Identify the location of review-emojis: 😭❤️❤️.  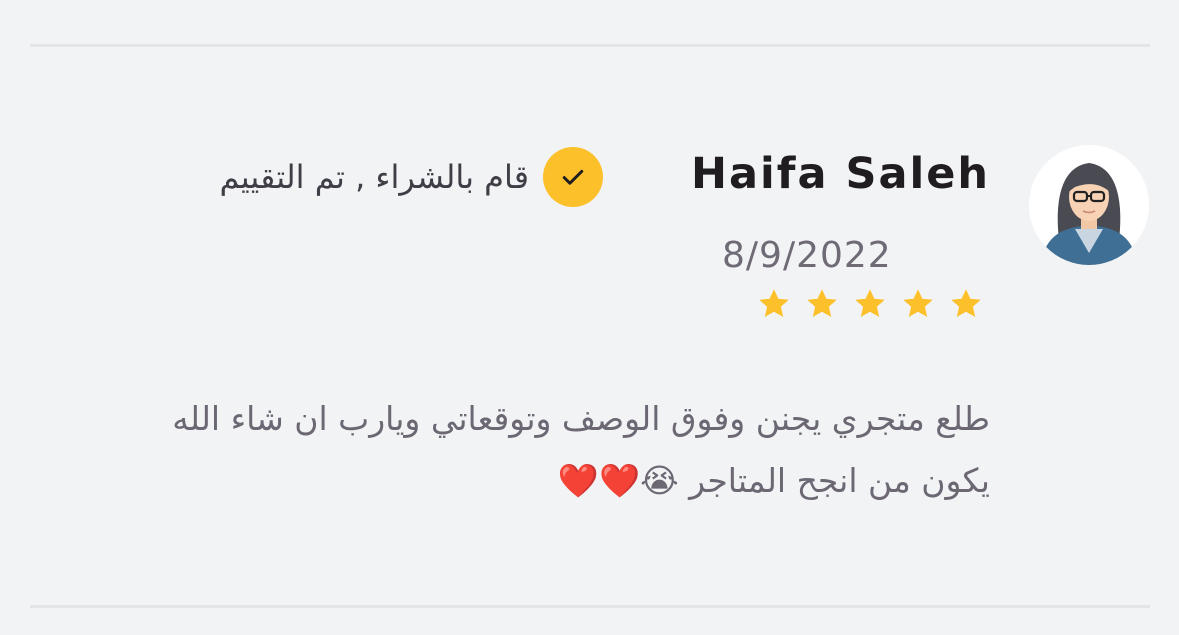
(618, 480).